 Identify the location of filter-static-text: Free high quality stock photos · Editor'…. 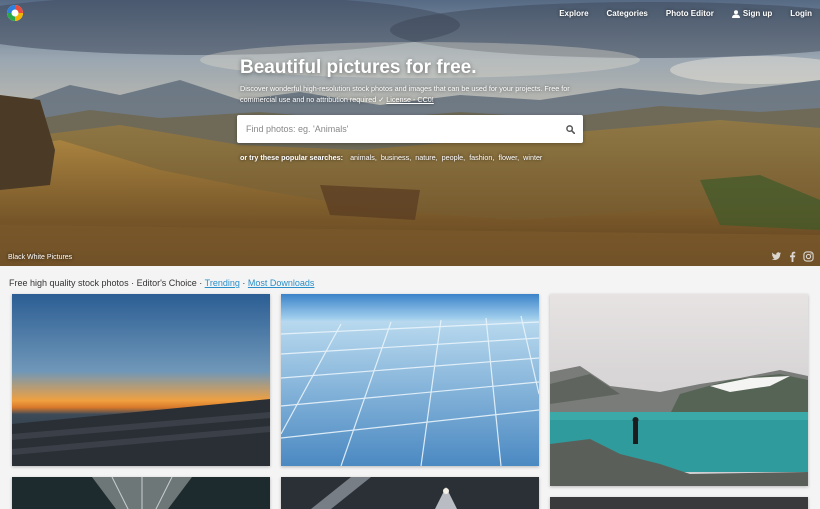
(106, 283).